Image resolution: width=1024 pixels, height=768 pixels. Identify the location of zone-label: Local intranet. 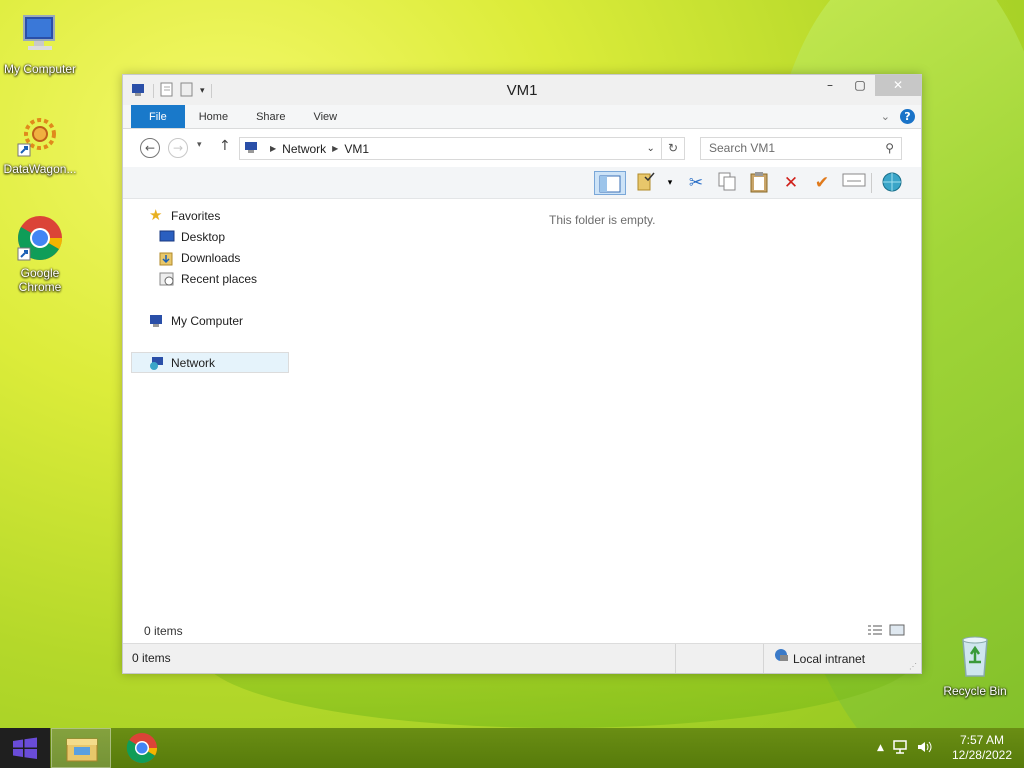
(829, 658).